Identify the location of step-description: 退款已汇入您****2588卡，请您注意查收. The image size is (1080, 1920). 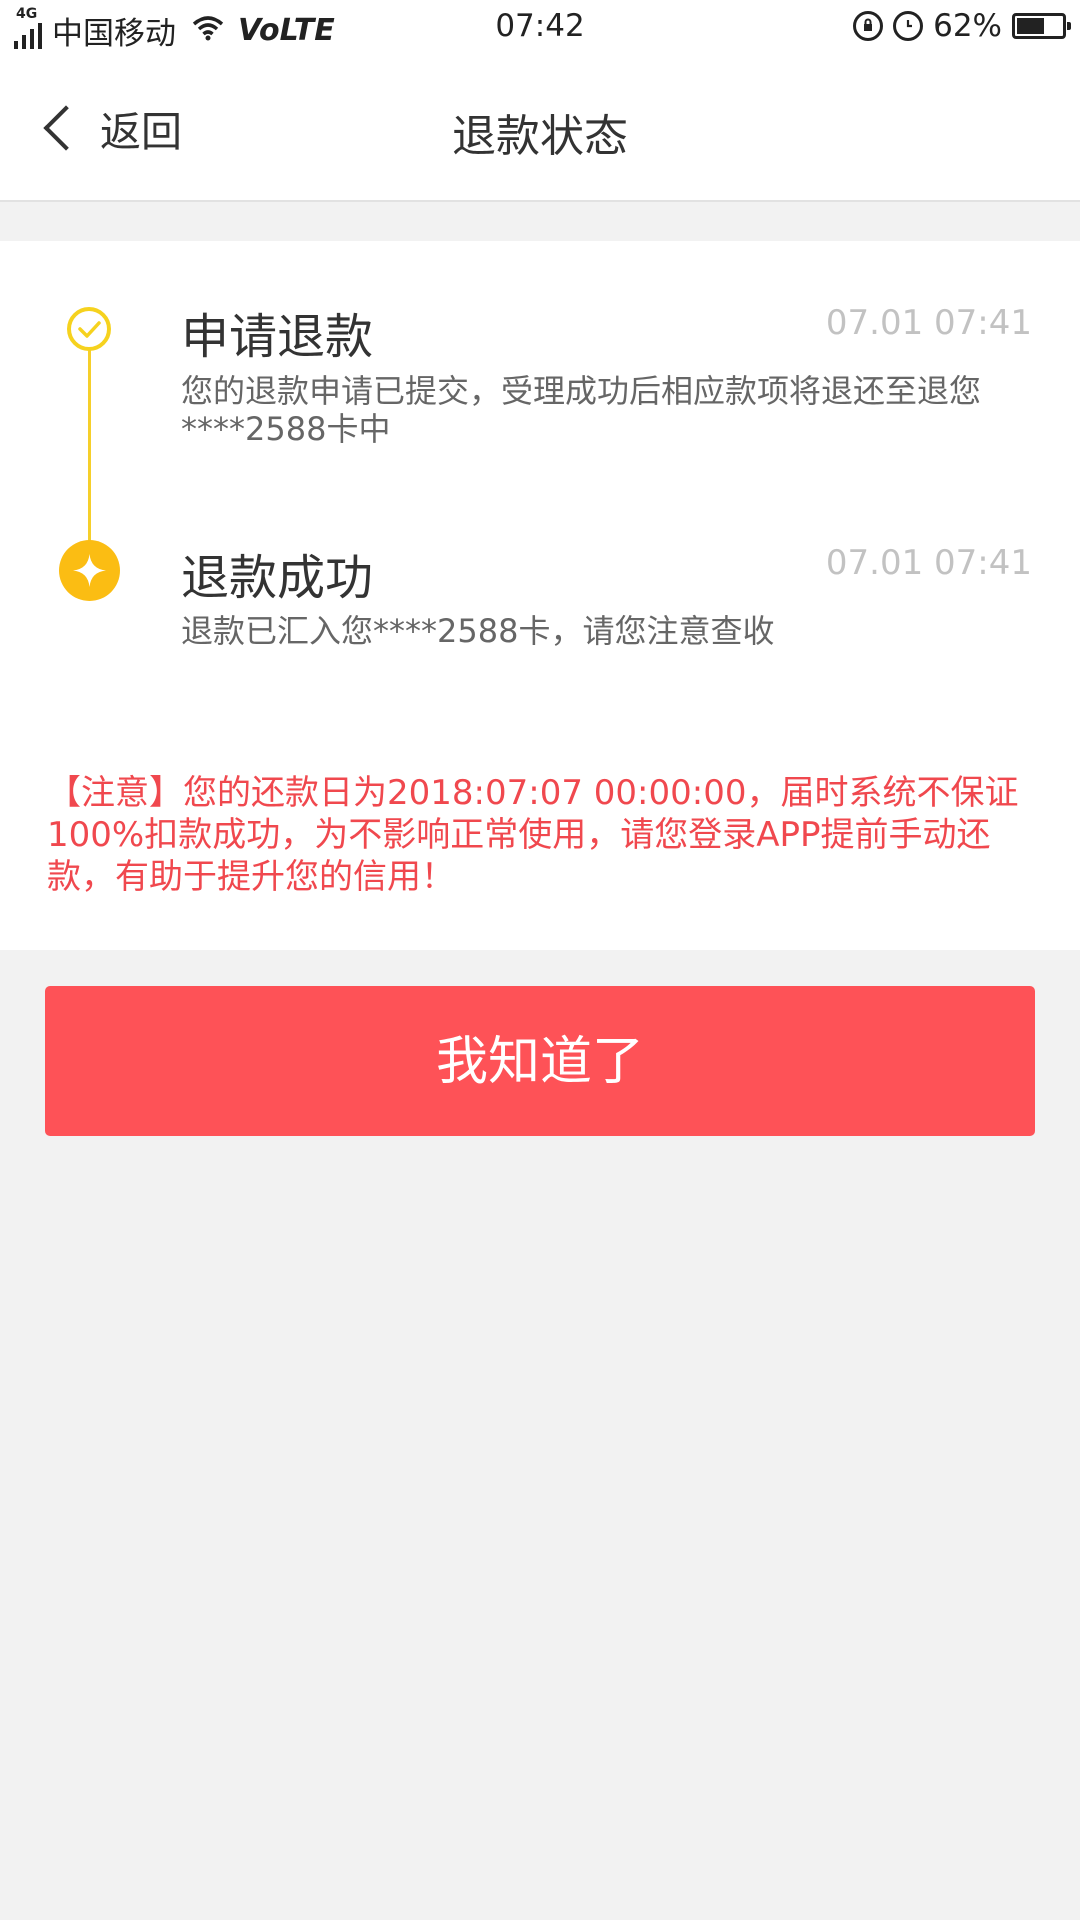
(478, 631).